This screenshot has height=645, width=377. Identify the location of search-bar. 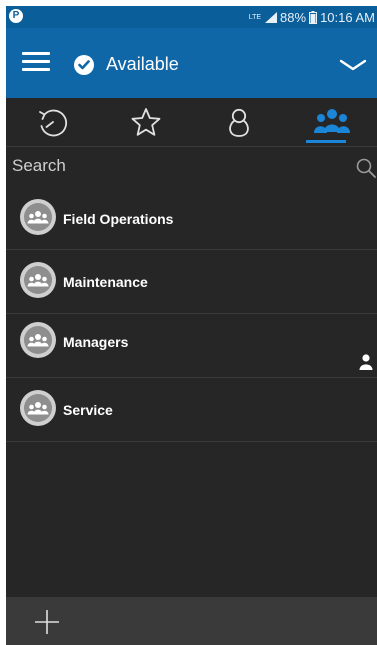
(191, 167).